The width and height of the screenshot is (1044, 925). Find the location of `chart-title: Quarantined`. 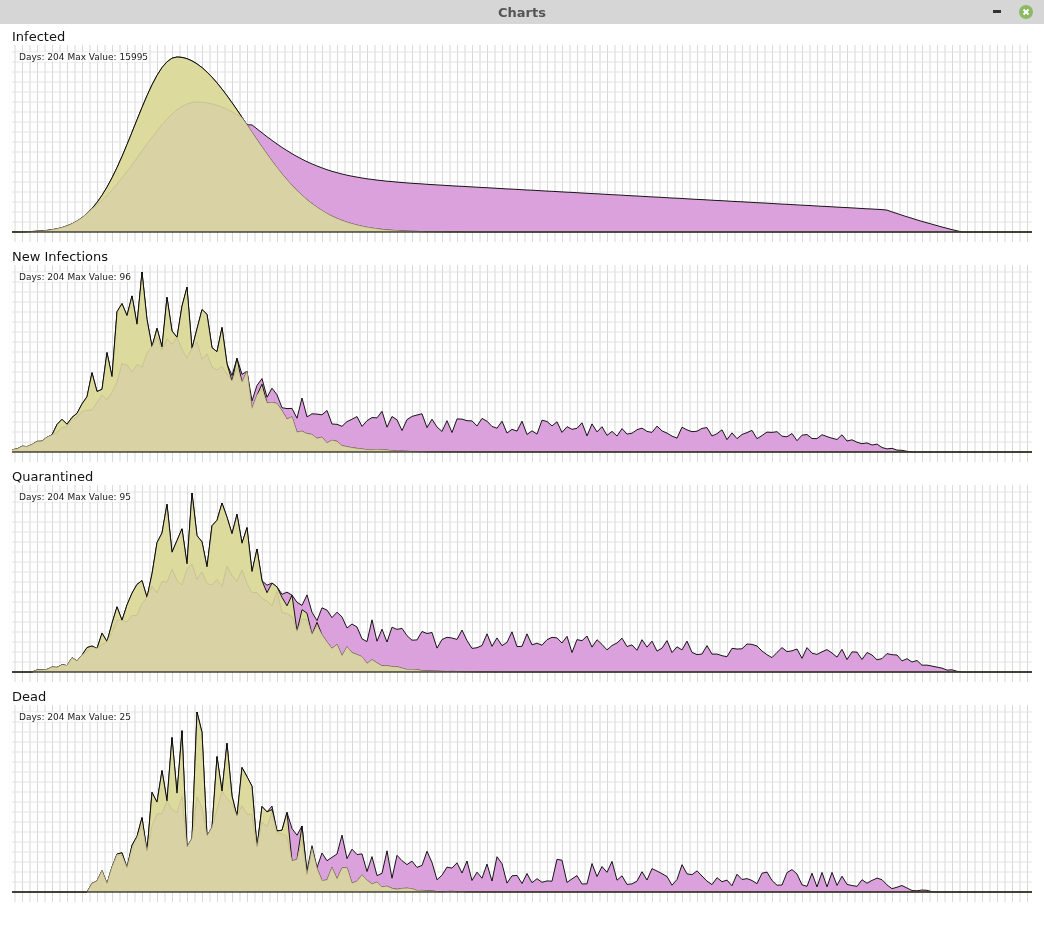

chart-title: Quarantined is located at coordinates (53, 476).